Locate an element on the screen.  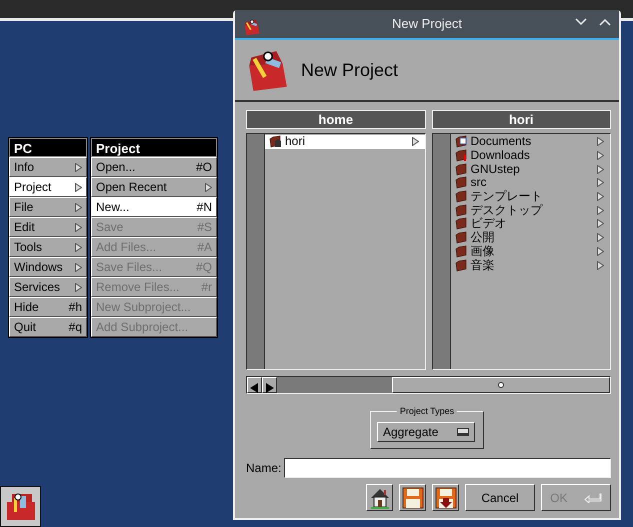
menu-item: Tools is located at coordinates (48, 247).